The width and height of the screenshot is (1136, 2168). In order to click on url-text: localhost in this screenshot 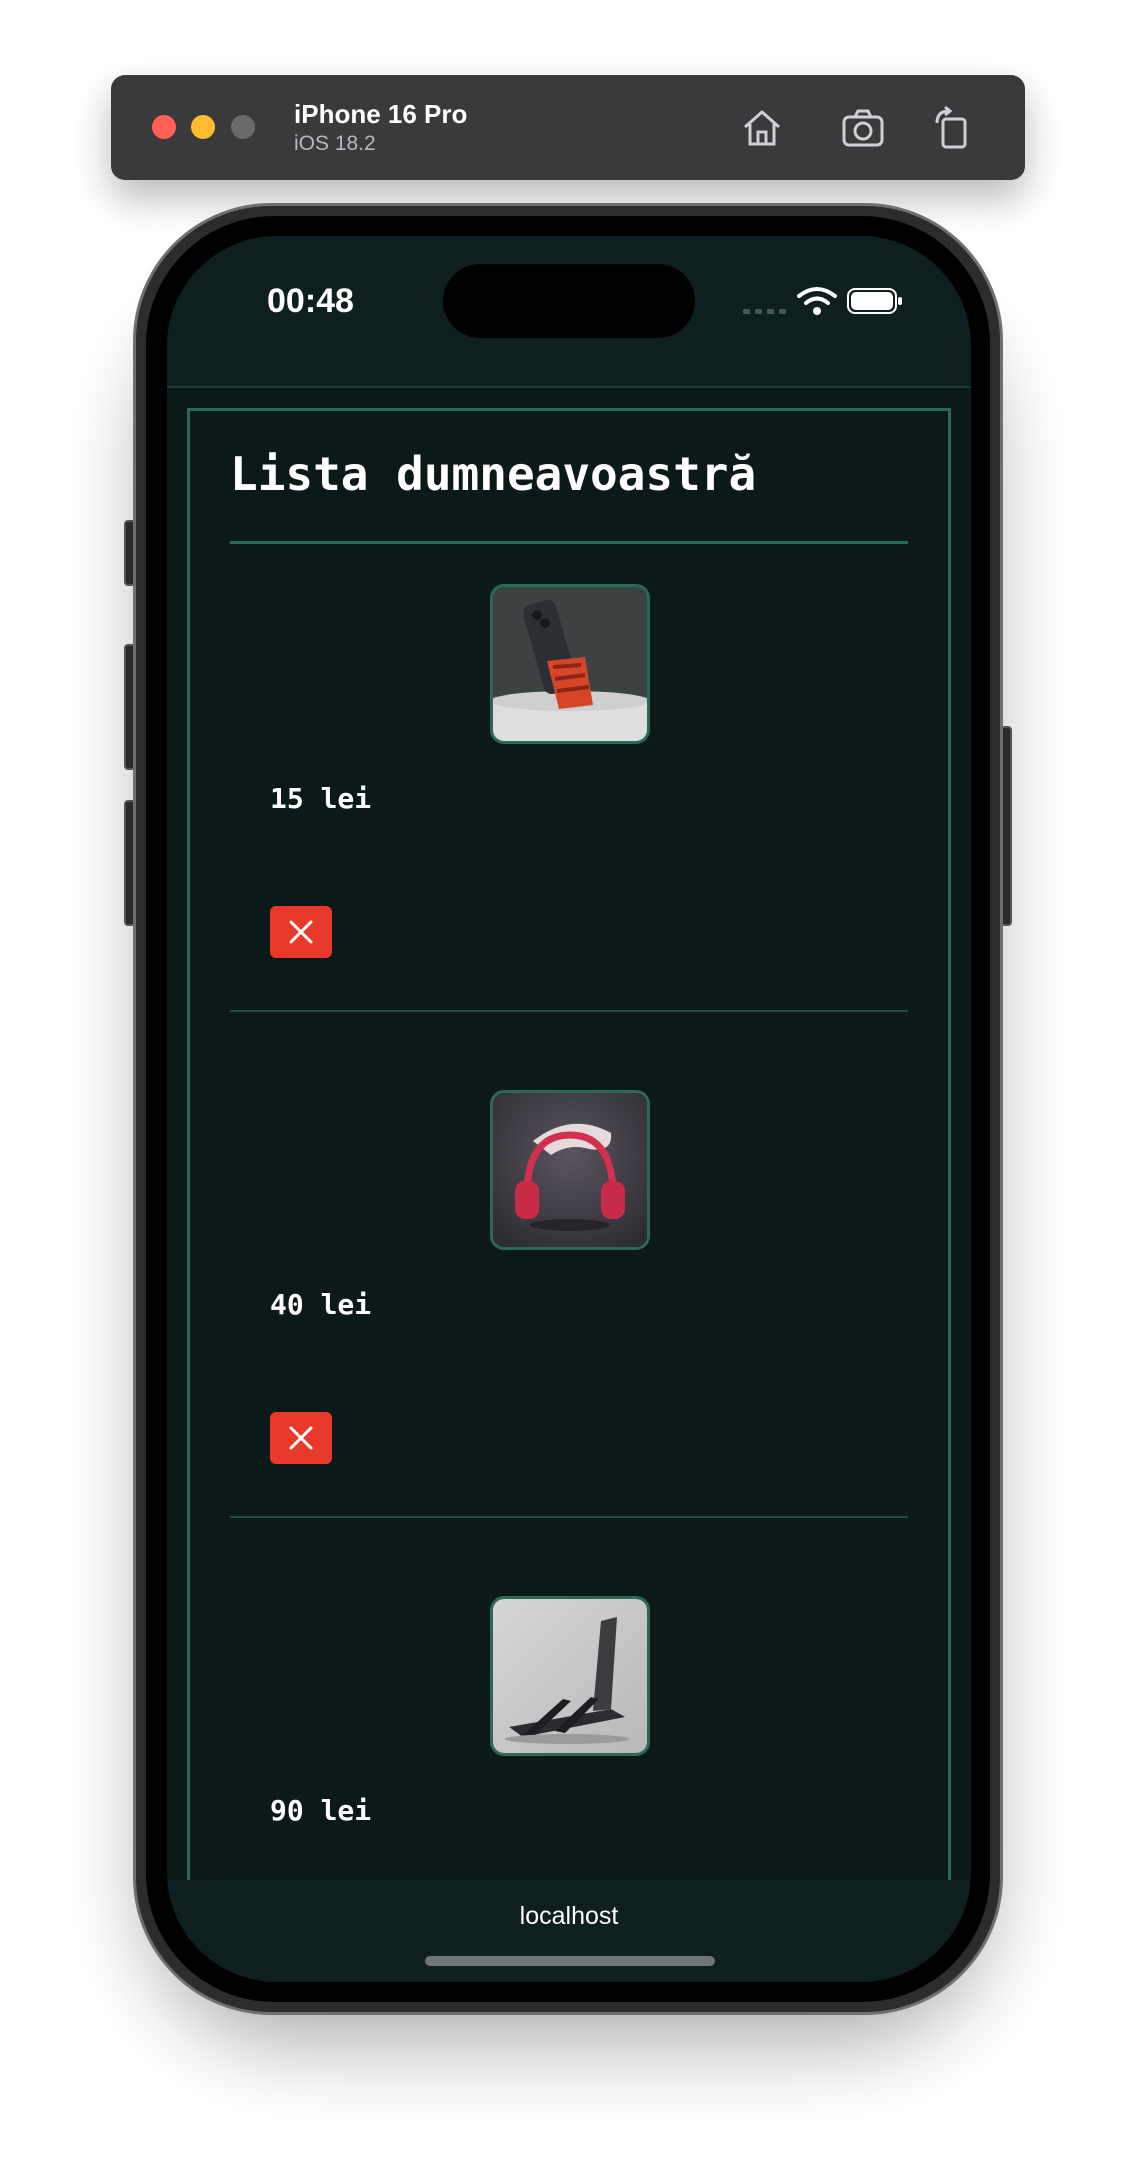, I will do `click(569, 1916)`.